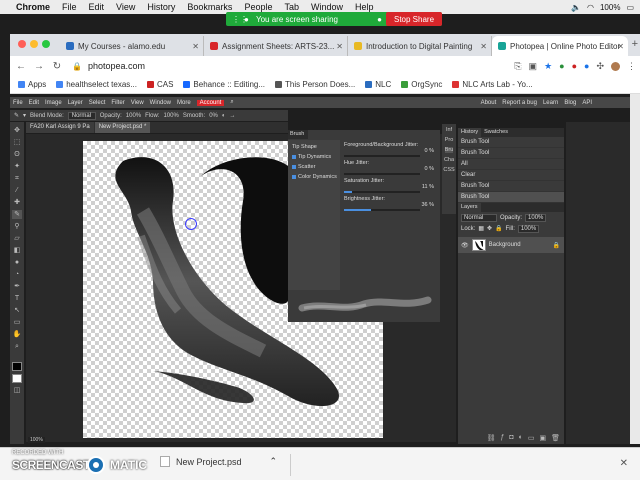 The width and height of the screenshot is (640, 480). What do you see at coordinates (17, 130) in the screenshot?
I see `move-tool-icon: ✥` at bounding box center [17, 130].